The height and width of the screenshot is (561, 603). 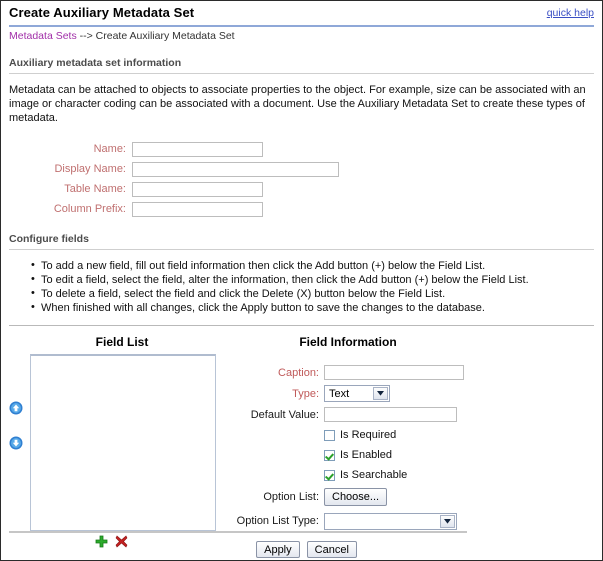 What do you see at coordinates (366, 455) in the screenshot?
I see `is-enabled-label: Is Enabled` at bounding box center [366, 455].